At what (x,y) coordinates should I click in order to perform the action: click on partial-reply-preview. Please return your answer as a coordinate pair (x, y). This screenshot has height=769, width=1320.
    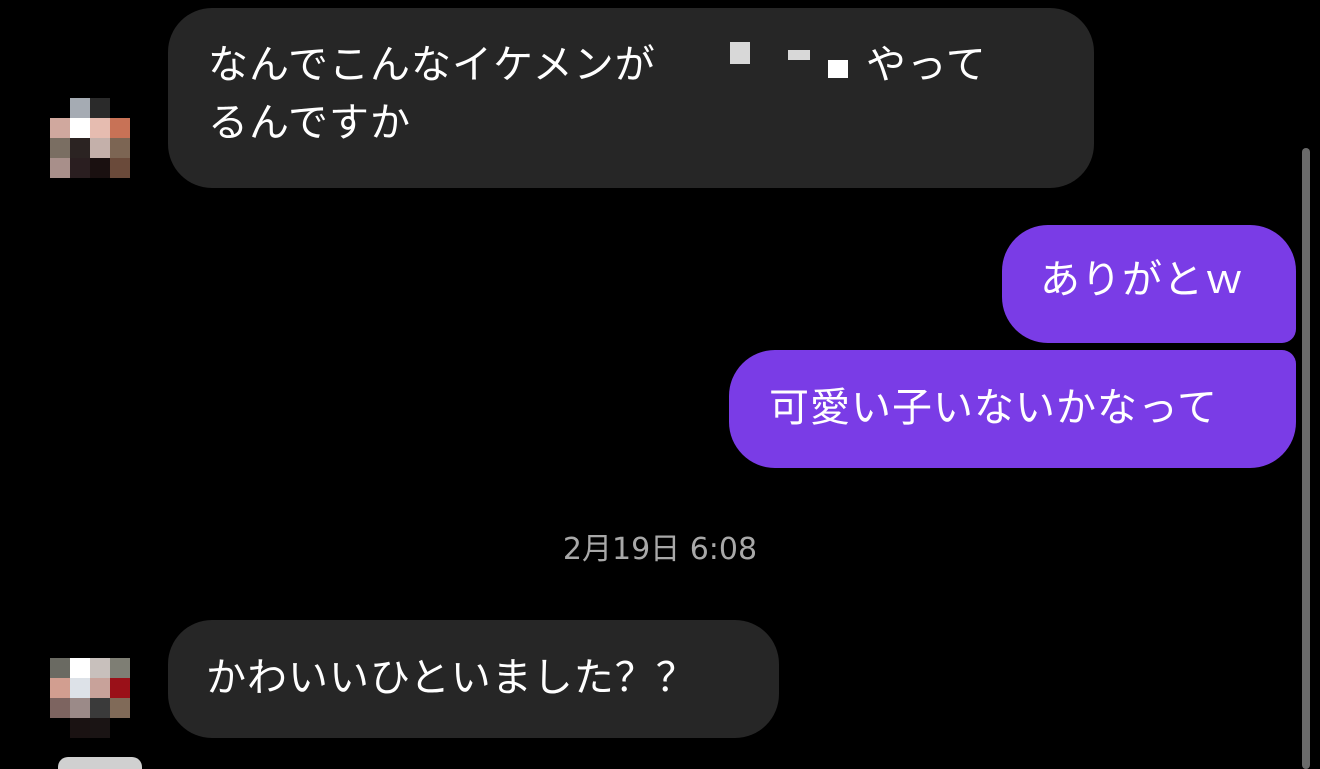
    Looking at the image, I should click on (100, 763).